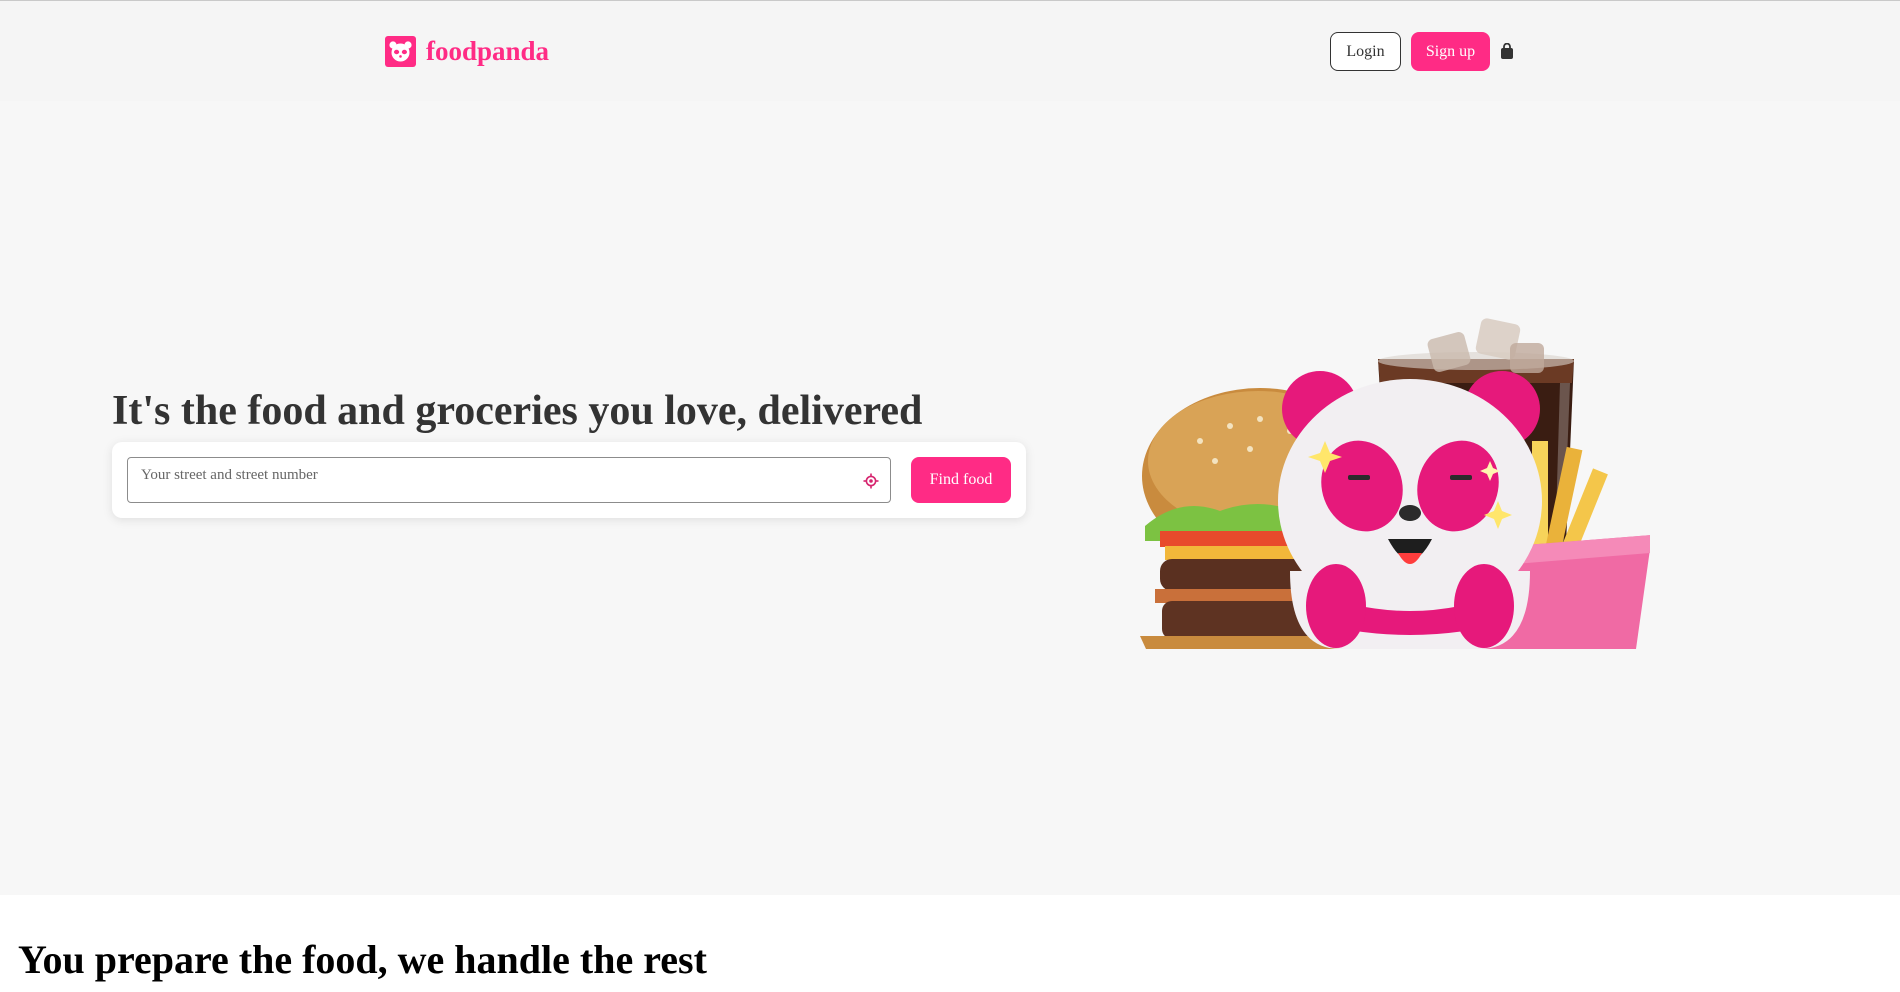 Image resolution: width=1900 pixels, height=992 pixels. Describe the element at coordinates (1365, 51) in the screenshot. I see `login-button: Login` at that location.